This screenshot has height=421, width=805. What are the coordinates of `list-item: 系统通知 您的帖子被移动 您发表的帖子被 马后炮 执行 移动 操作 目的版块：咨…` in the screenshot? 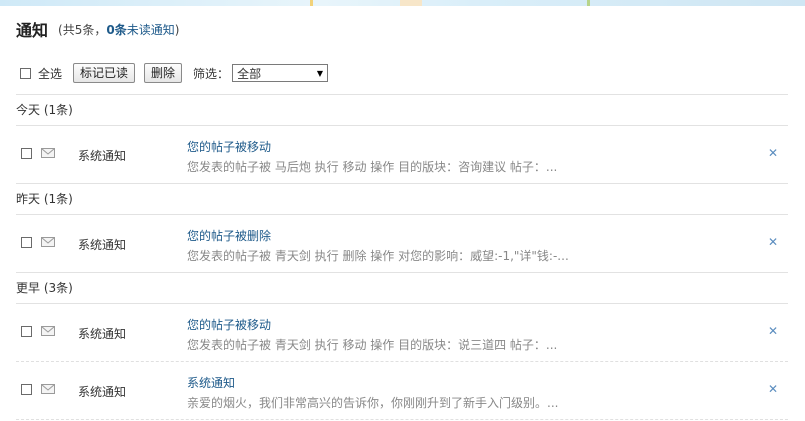 It's located at (402, 155).